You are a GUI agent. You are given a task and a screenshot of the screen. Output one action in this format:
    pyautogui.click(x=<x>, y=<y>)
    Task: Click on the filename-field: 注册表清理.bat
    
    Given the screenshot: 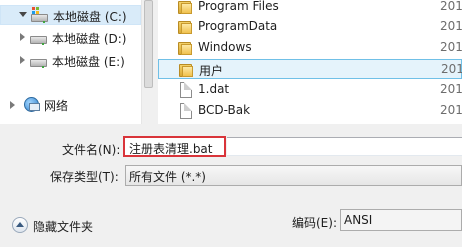 What is the action you would take?
    pyautogui.click(x=174, y=146)
    